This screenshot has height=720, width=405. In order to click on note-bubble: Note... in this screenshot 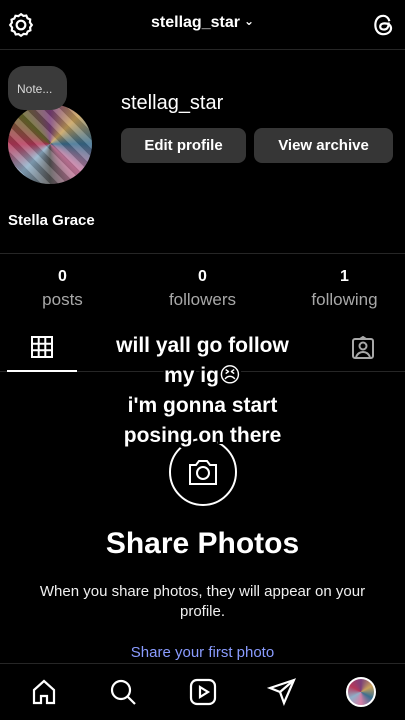, I will do `click(37, 88)`.